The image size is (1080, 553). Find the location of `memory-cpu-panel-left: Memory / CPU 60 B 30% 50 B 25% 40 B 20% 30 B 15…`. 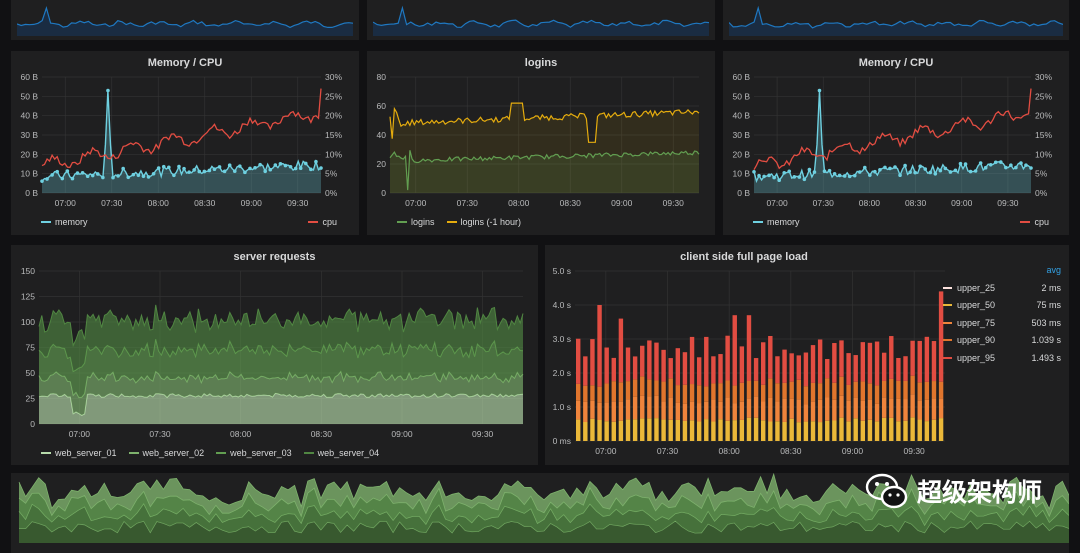

memory-cpu-panel-left: Memory / CPU 60 B 30% 50 B 25% 40 B 20% 30 B 15… is located at coordinates (185, 143).